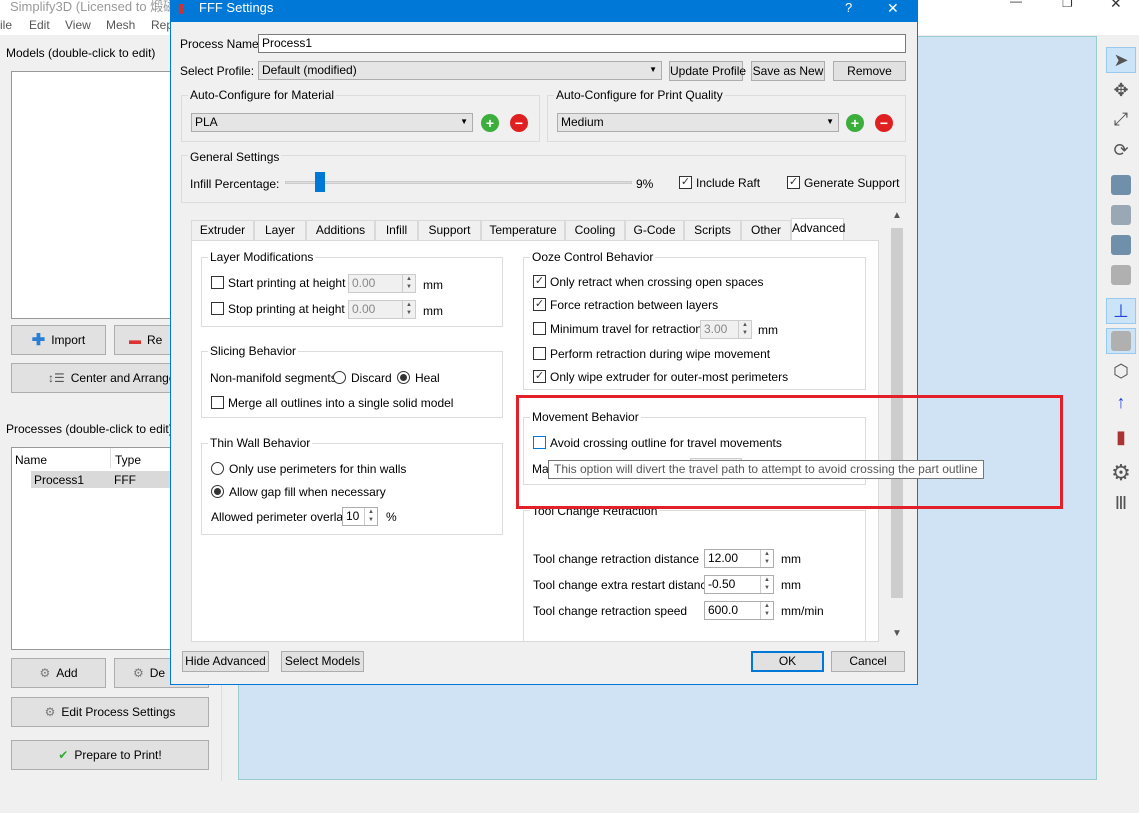 The image size is (1139, 813). Describe the element at coordinates (1121, 150) in the screenshot. I see `rotate-icon: ⟳` at that location.